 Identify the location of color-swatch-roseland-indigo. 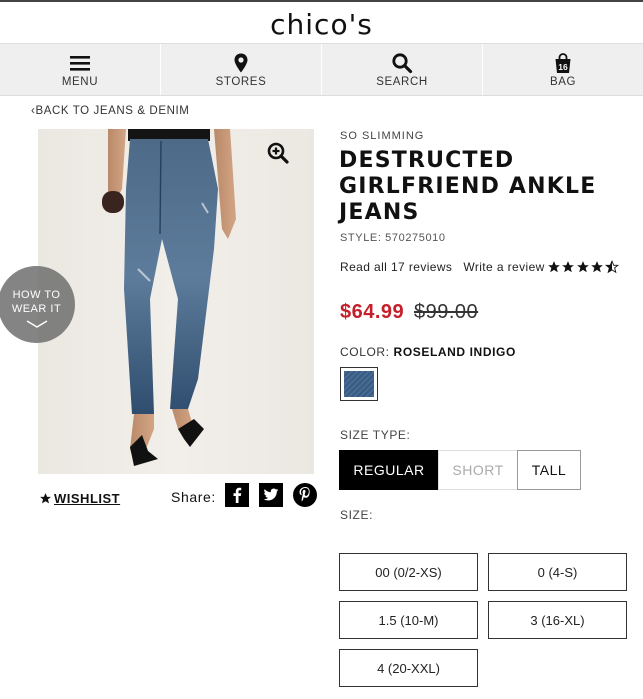
(359, 384).